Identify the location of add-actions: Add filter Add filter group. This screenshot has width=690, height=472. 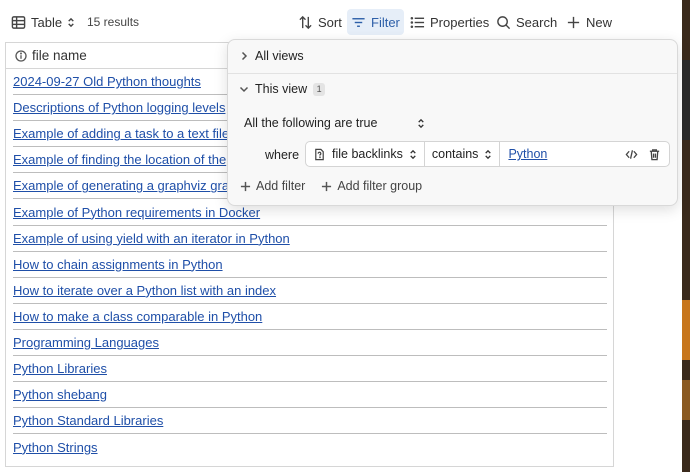
(331, 186).